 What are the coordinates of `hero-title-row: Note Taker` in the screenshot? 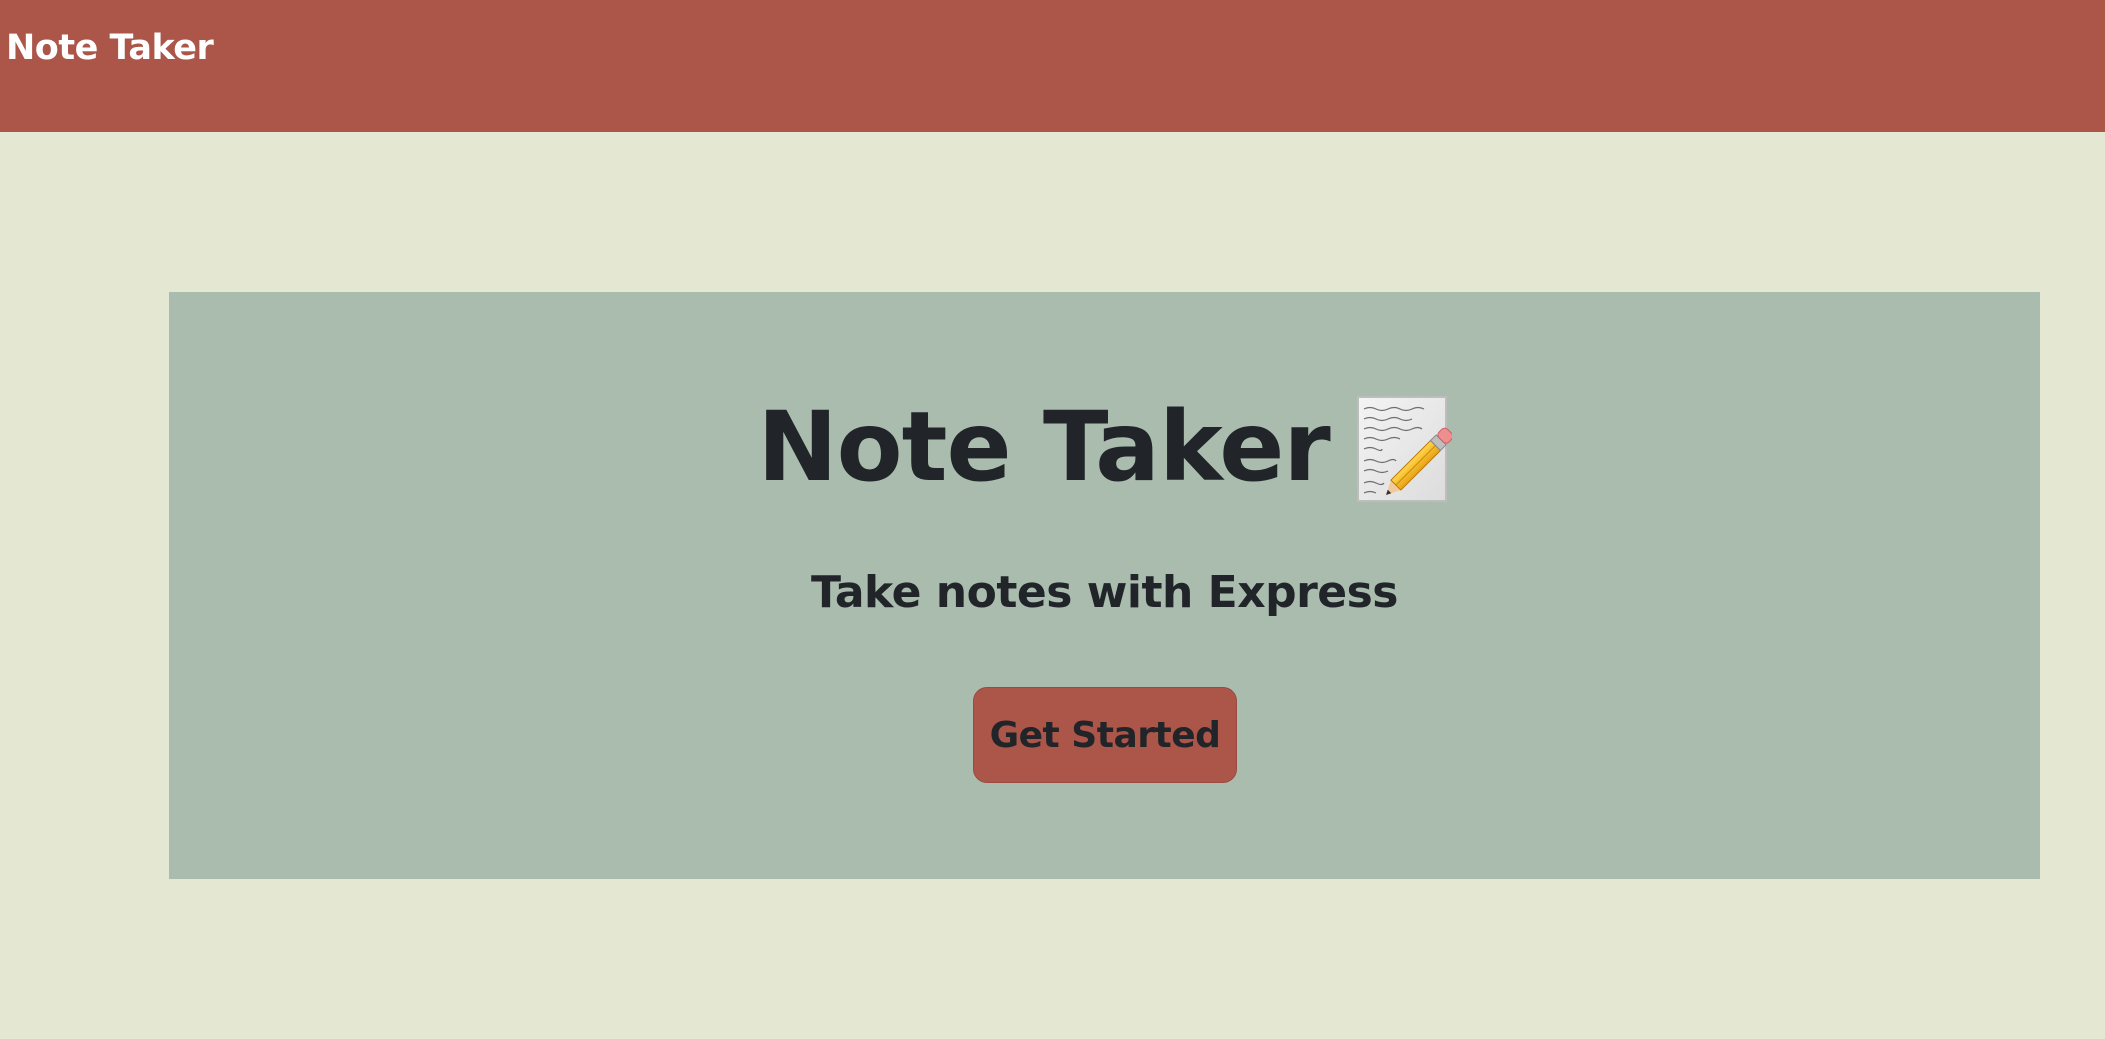 It's located at (1104, 447).